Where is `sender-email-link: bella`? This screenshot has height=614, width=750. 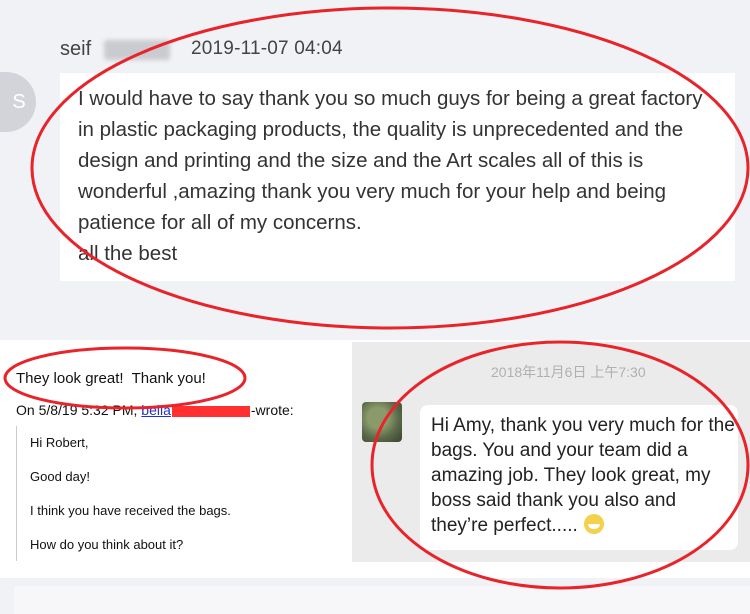 sender-email-link: bella is located at coordinates (156, 410).